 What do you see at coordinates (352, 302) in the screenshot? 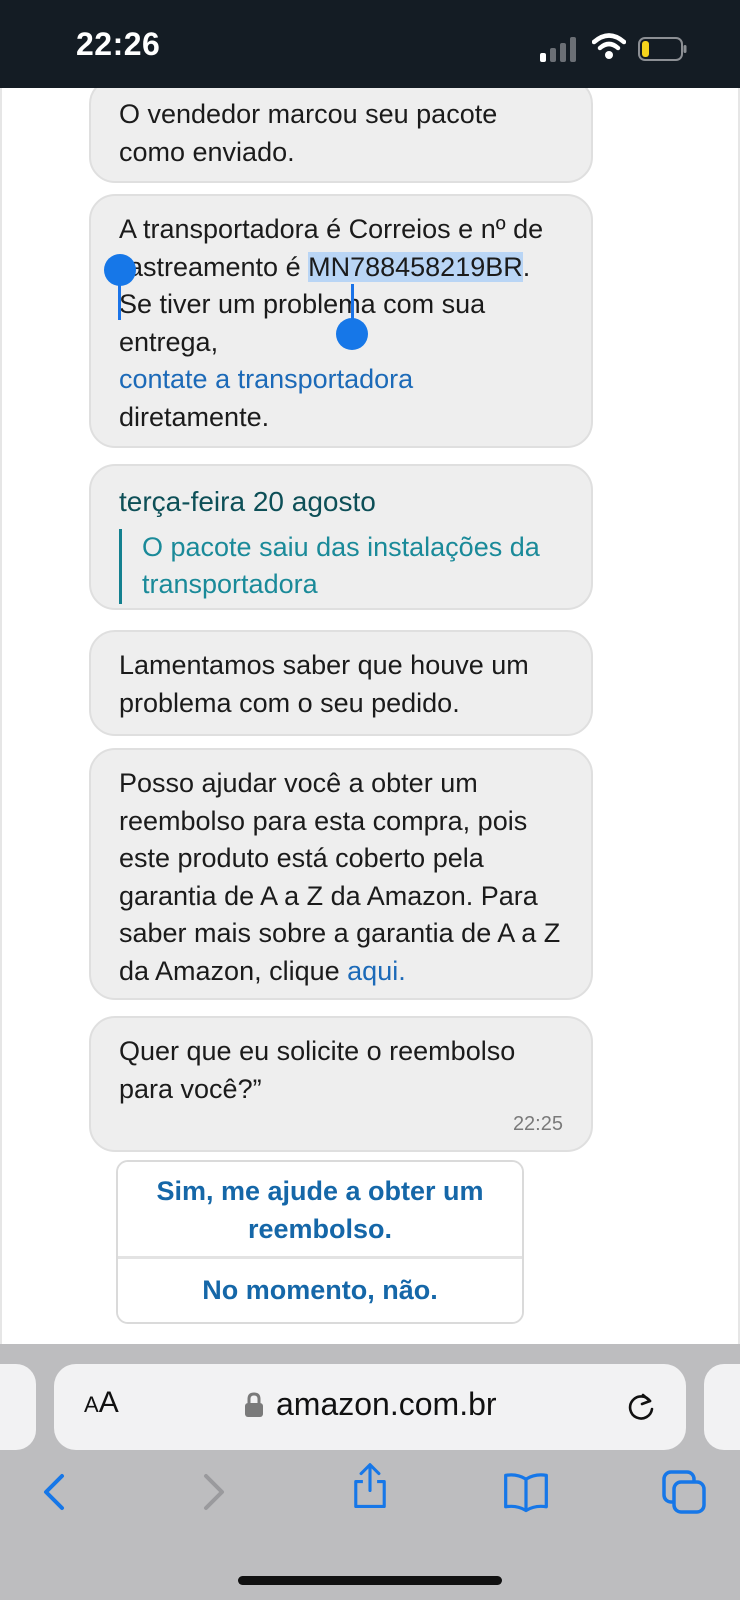
I see `selection-end-caret` at bounding box center [352, 302].